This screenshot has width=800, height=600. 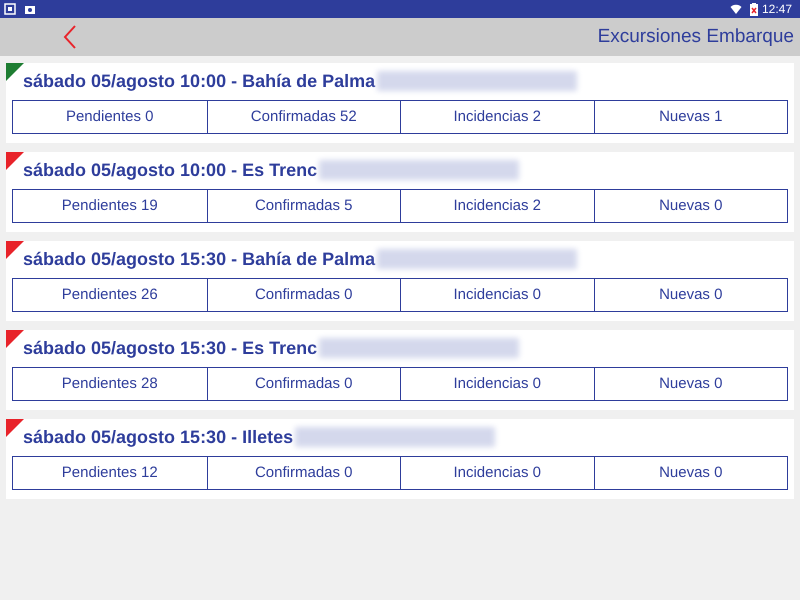 I want to click on excursion-title: sábado 05/agosto 15:30 - Illetes, so click(x=158, y=437).